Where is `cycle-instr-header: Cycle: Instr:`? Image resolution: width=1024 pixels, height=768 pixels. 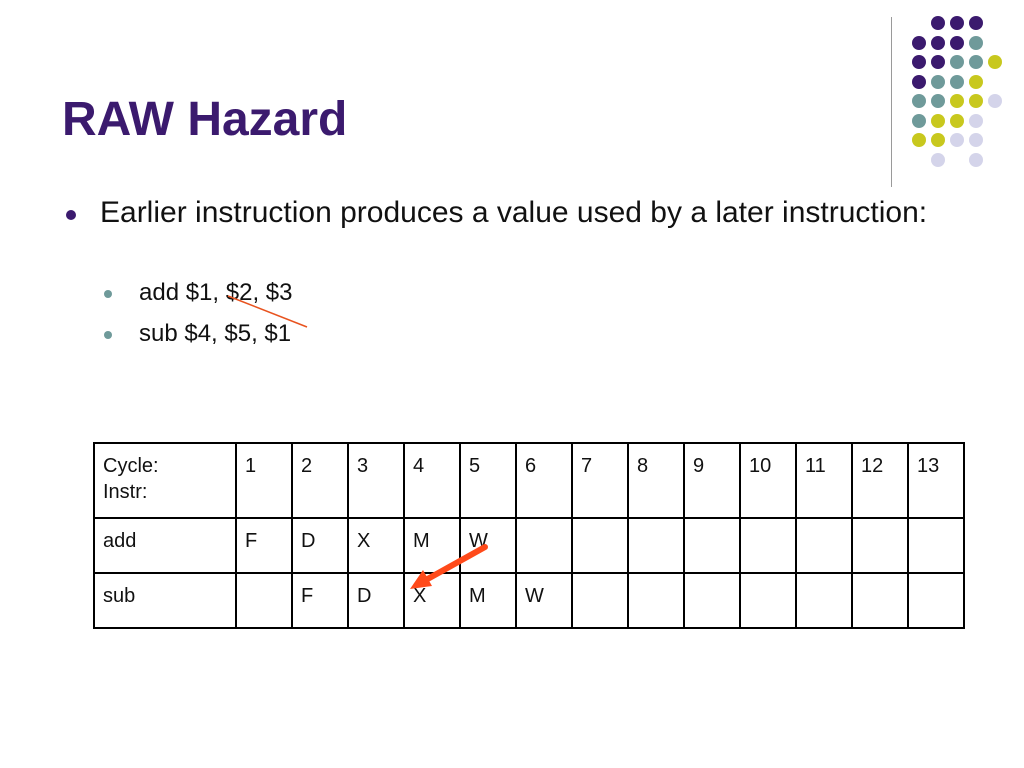 cycle-instr-header: Cycle: Instr: is located at coordinates (165, 480).